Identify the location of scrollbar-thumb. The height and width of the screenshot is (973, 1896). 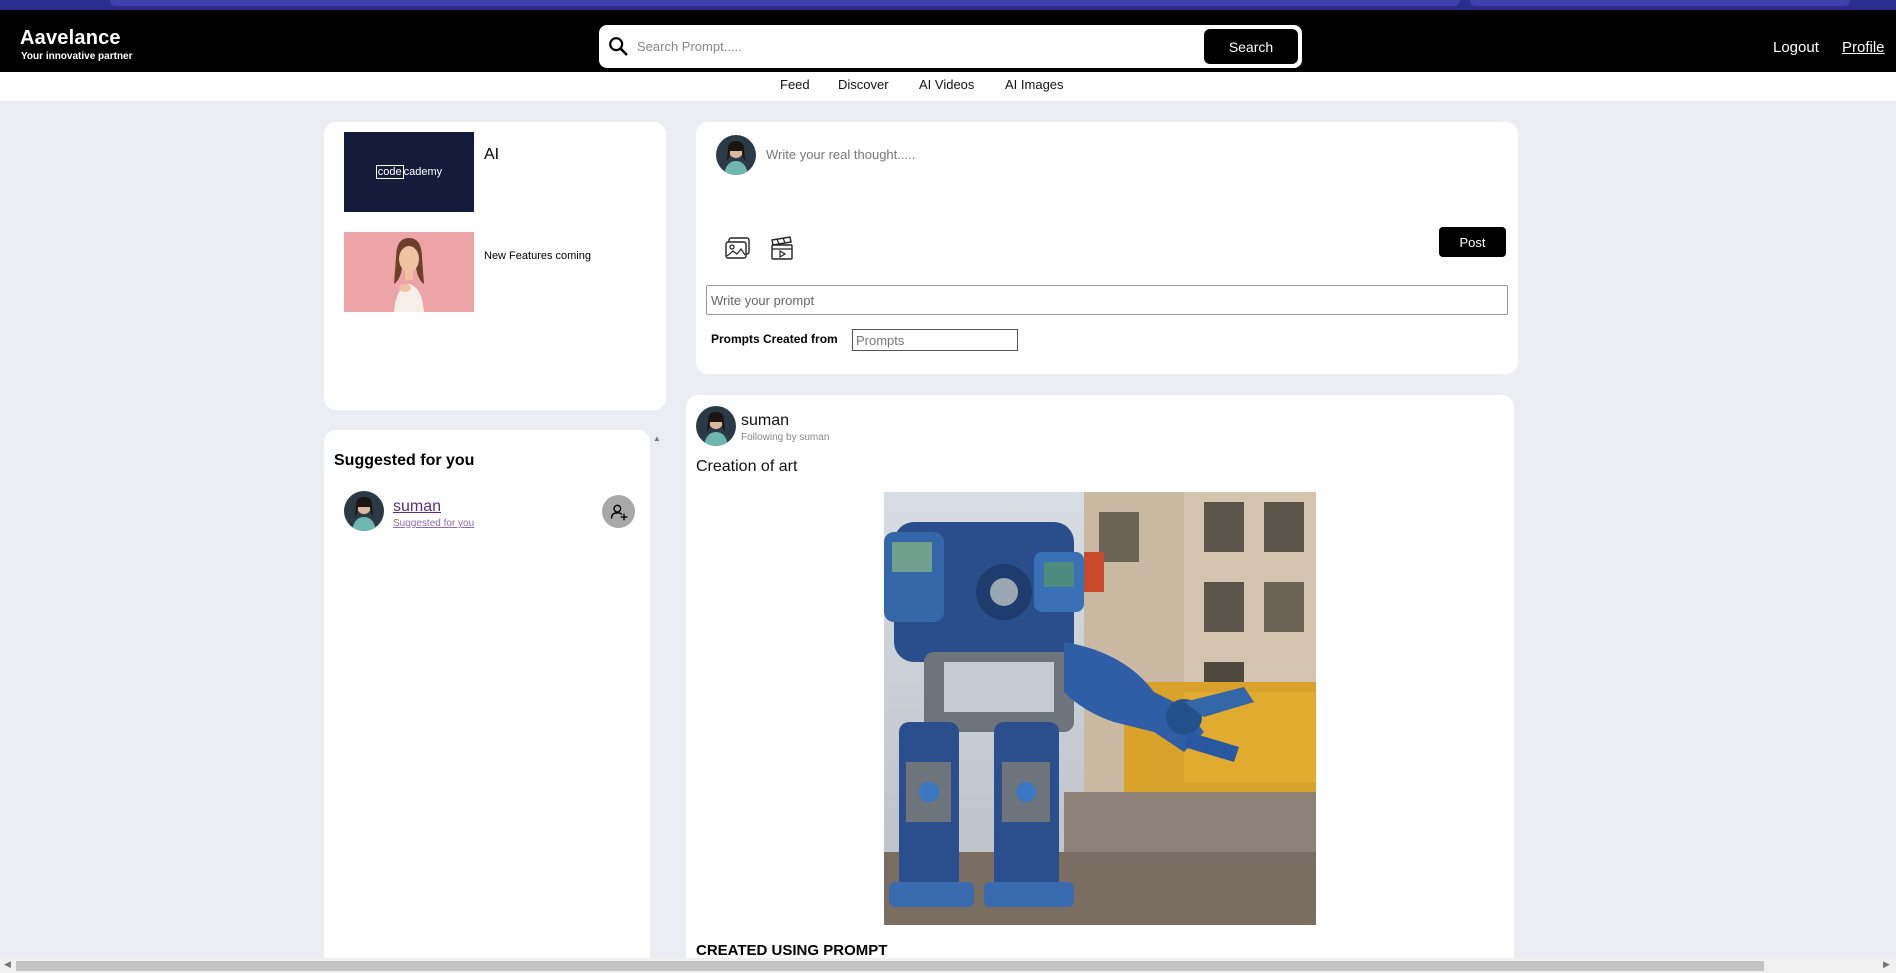
(890, 966).